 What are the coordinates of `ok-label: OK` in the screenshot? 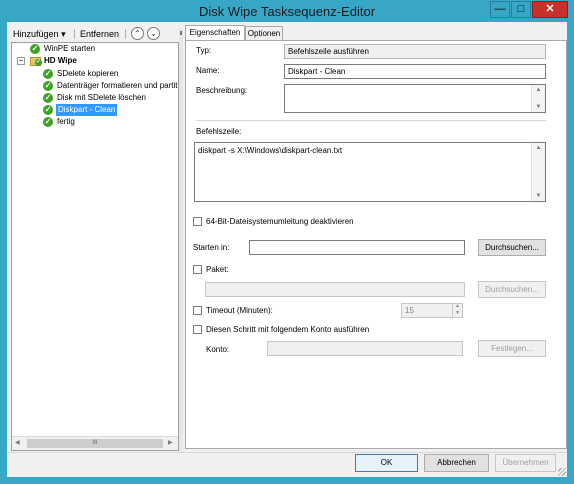 It's located at (386, 462).